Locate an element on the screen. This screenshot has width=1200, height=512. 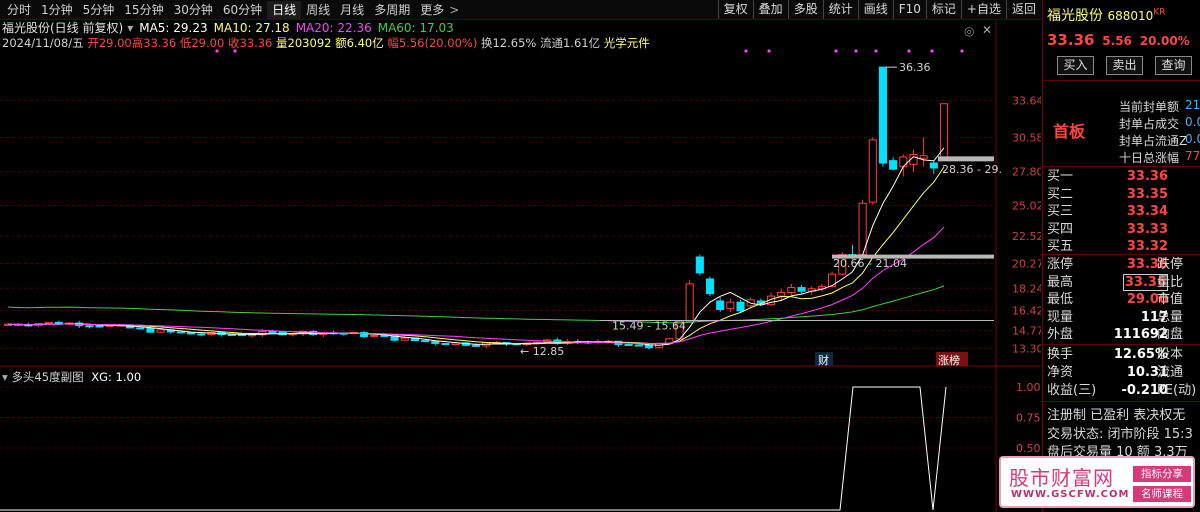
sell-button: 卖出 is located at coordinates (1124, 65).